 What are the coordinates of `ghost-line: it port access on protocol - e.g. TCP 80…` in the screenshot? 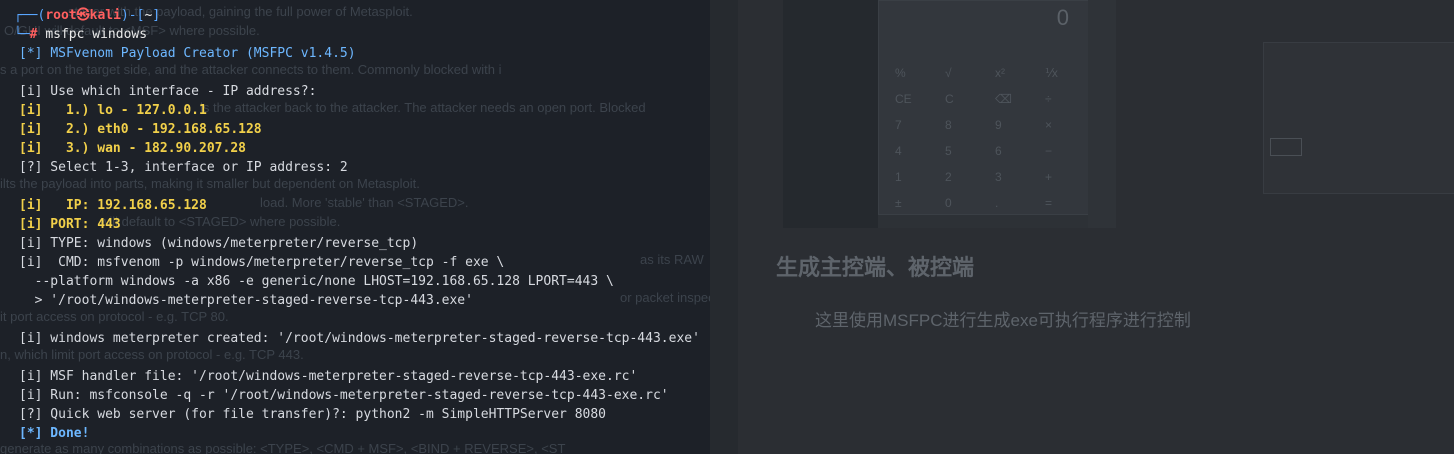 It's located at (114, 316).